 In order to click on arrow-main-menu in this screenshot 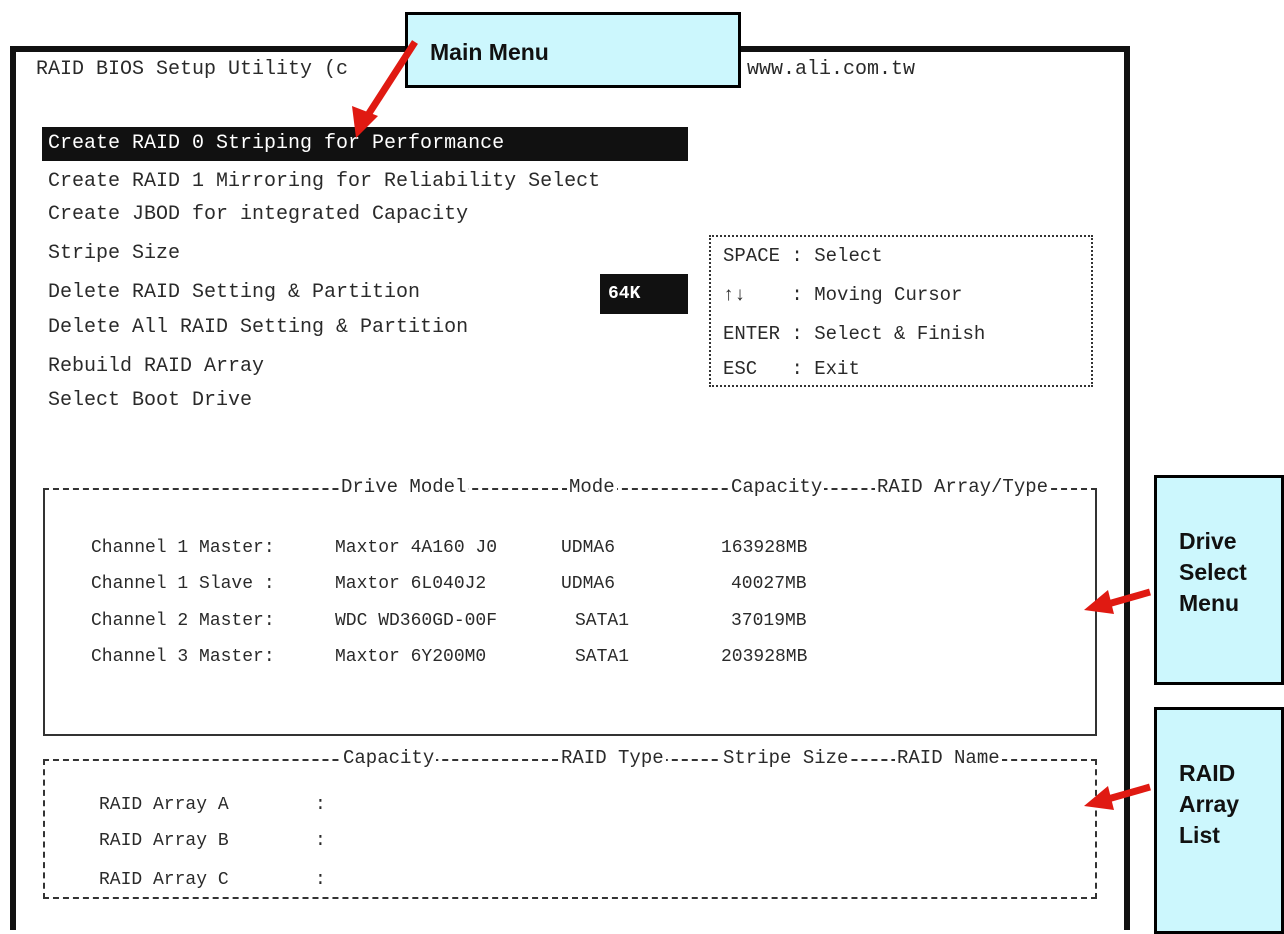, I will do `click(385, 89)`.